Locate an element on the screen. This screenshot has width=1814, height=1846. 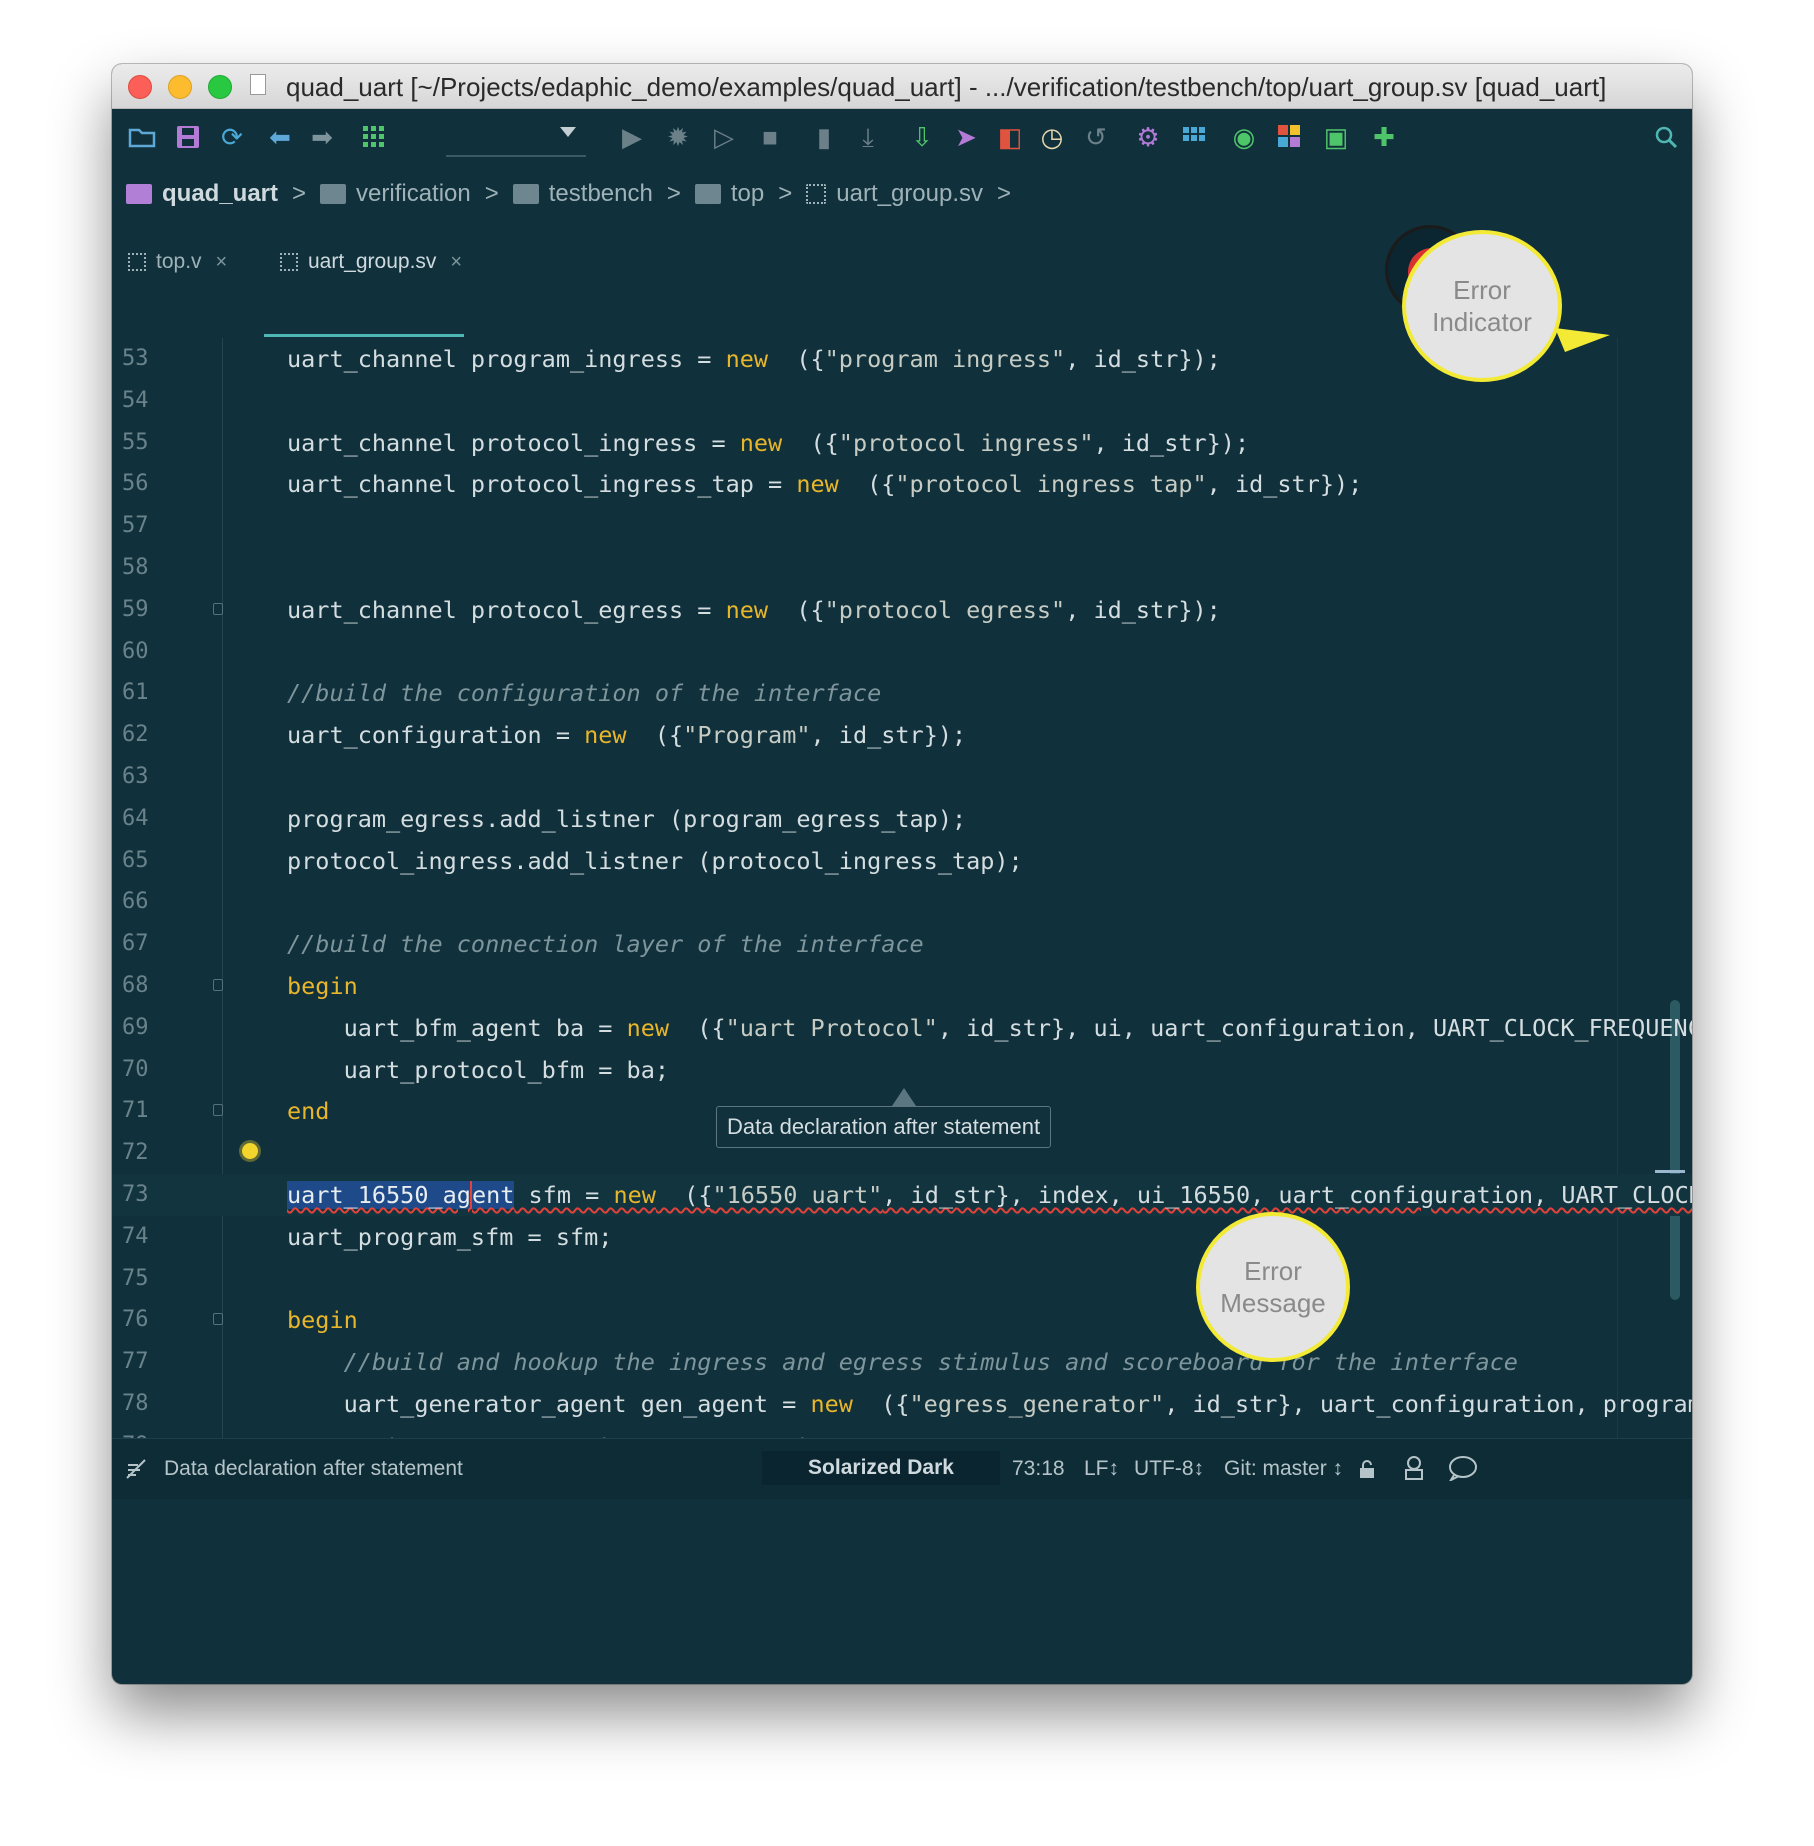
error-message-callout-label: Error Message is located at coordinates (1273, 1287).